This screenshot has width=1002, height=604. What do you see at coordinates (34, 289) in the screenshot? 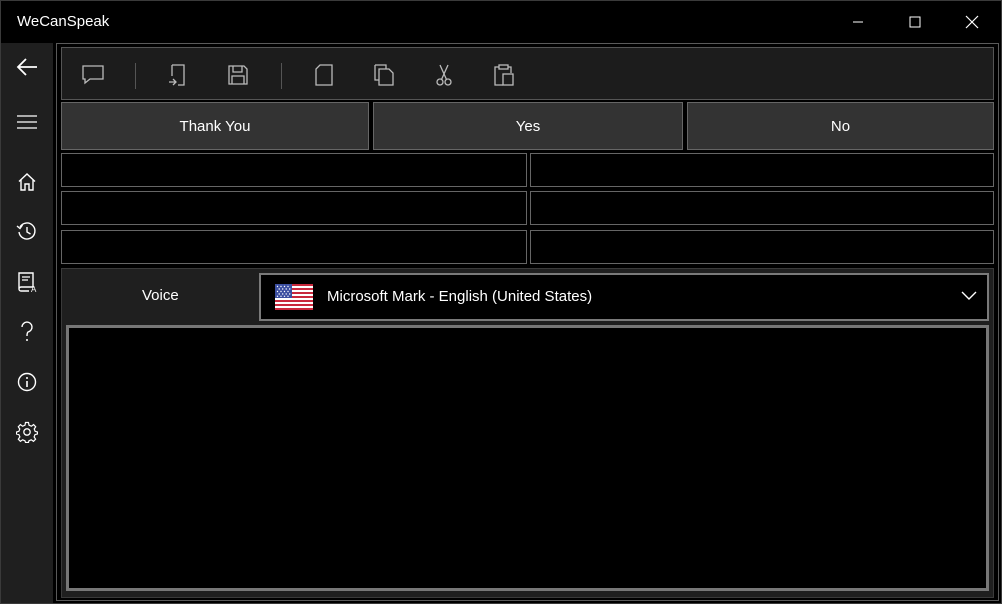
I see `svg-text: A` at bounding box center [34, 289].